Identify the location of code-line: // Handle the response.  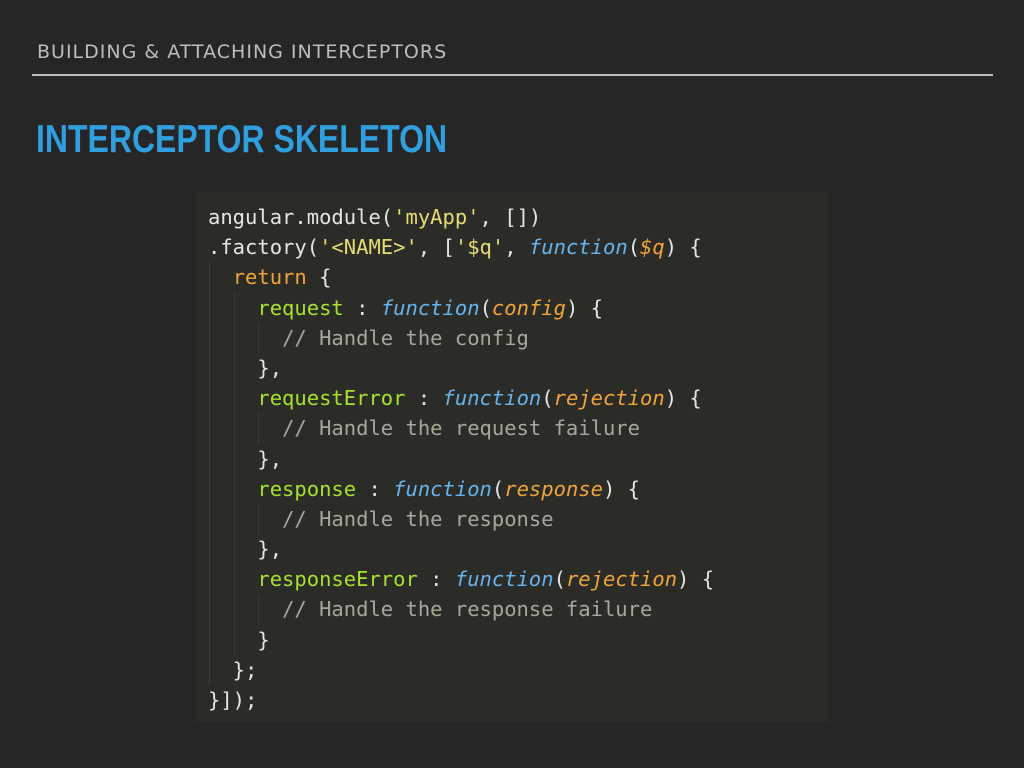
(461, 519).